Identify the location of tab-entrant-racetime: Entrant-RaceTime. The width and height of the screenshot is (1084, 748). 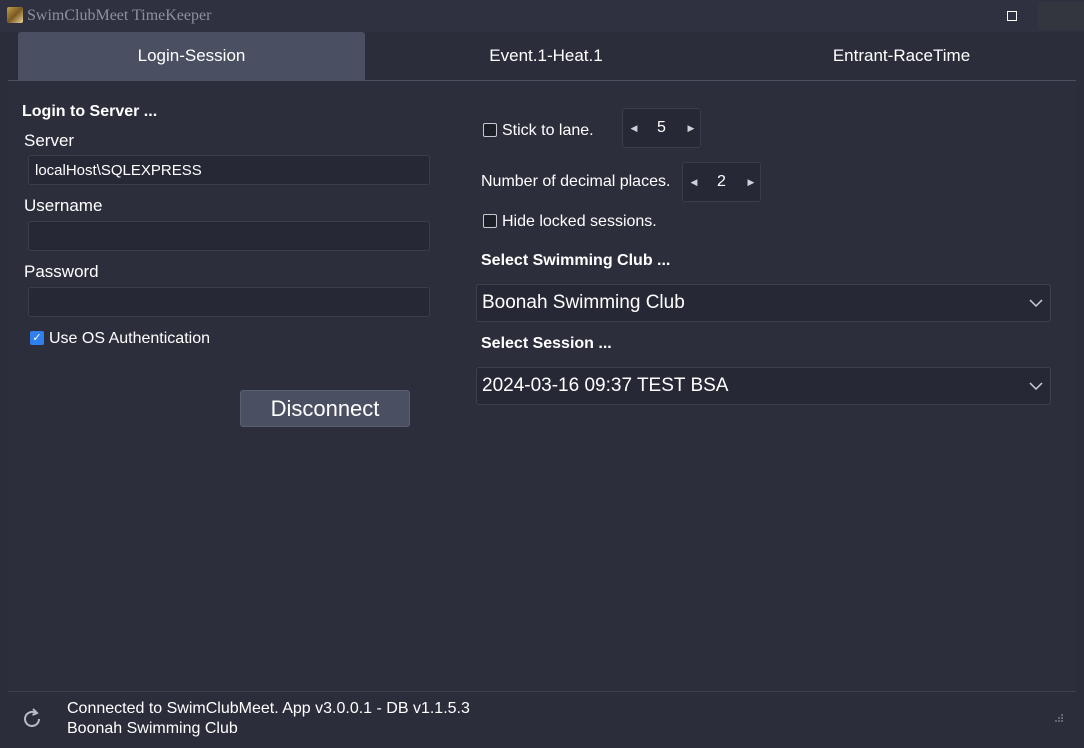
(901, 56).